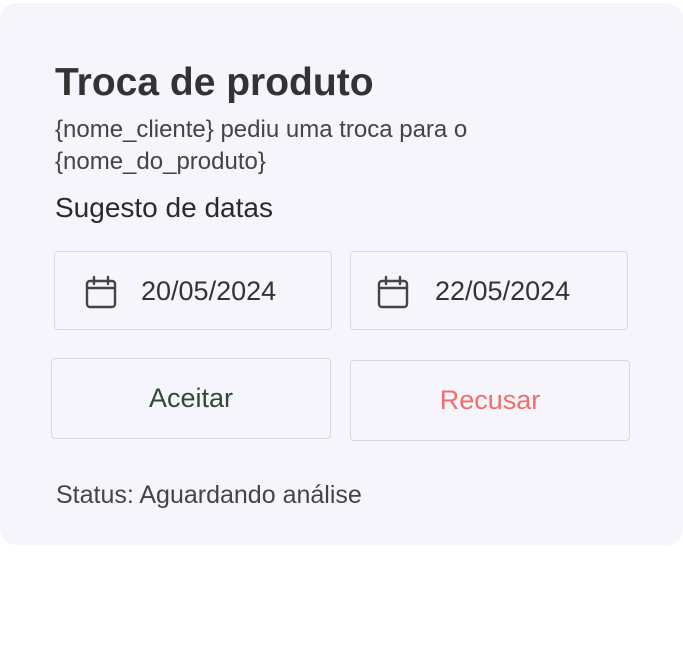 This screenshot has height=663, width=683. Describe the element at coordinates (191, 398) in the screenshot. I see `accept-button: Aceitar` at that location.